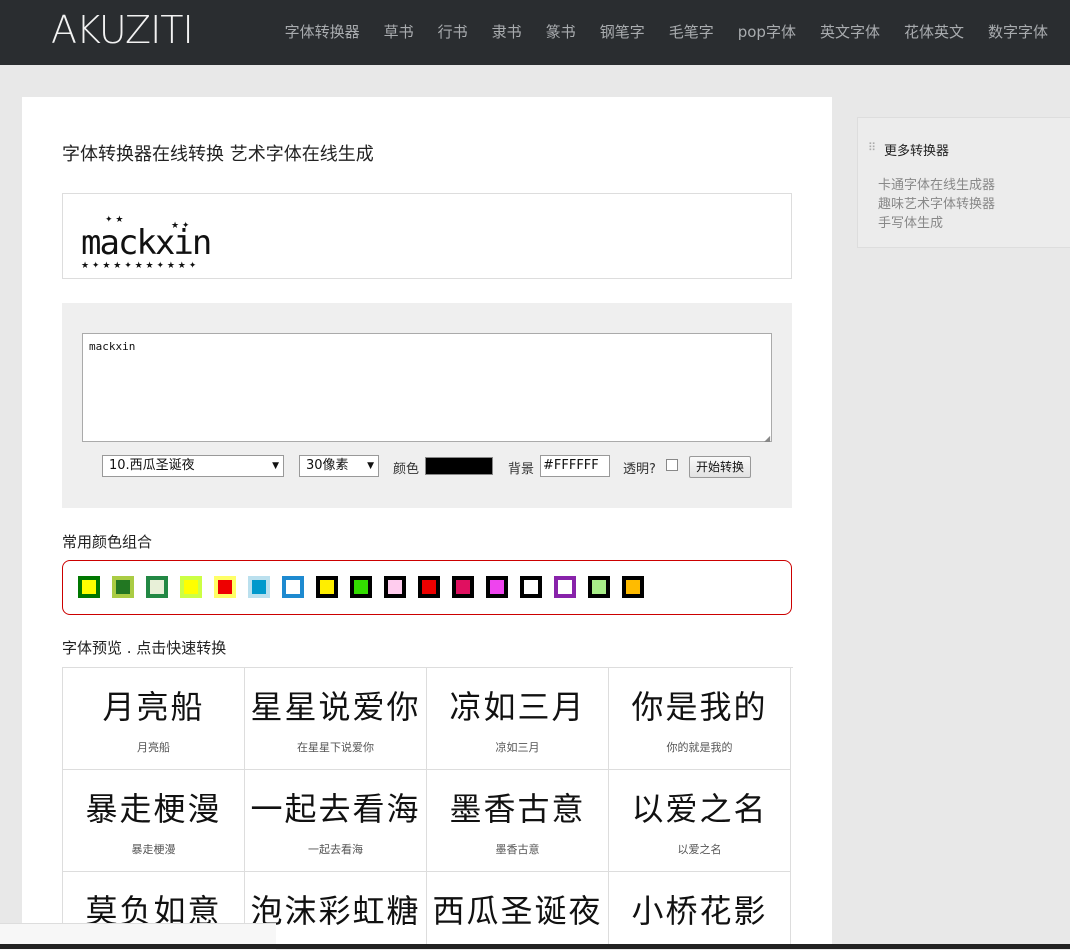  Describe the element at coordinates (917, 151) in the screenshot. I see `sidebar-title-text: 更多转换器` at that location.